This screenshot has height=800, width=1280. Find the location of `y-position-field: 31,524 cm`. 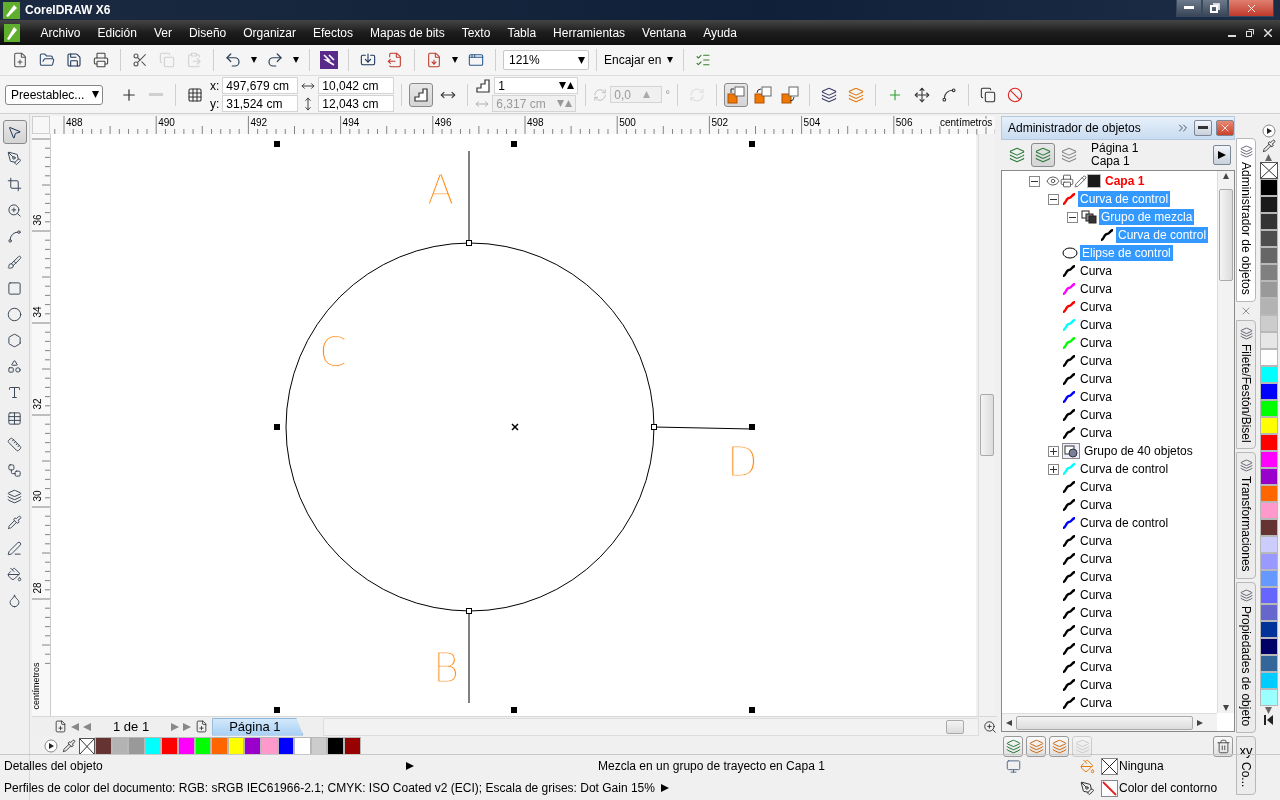

y-position-field: 31,524 cm is located at coordinates (260, 103).